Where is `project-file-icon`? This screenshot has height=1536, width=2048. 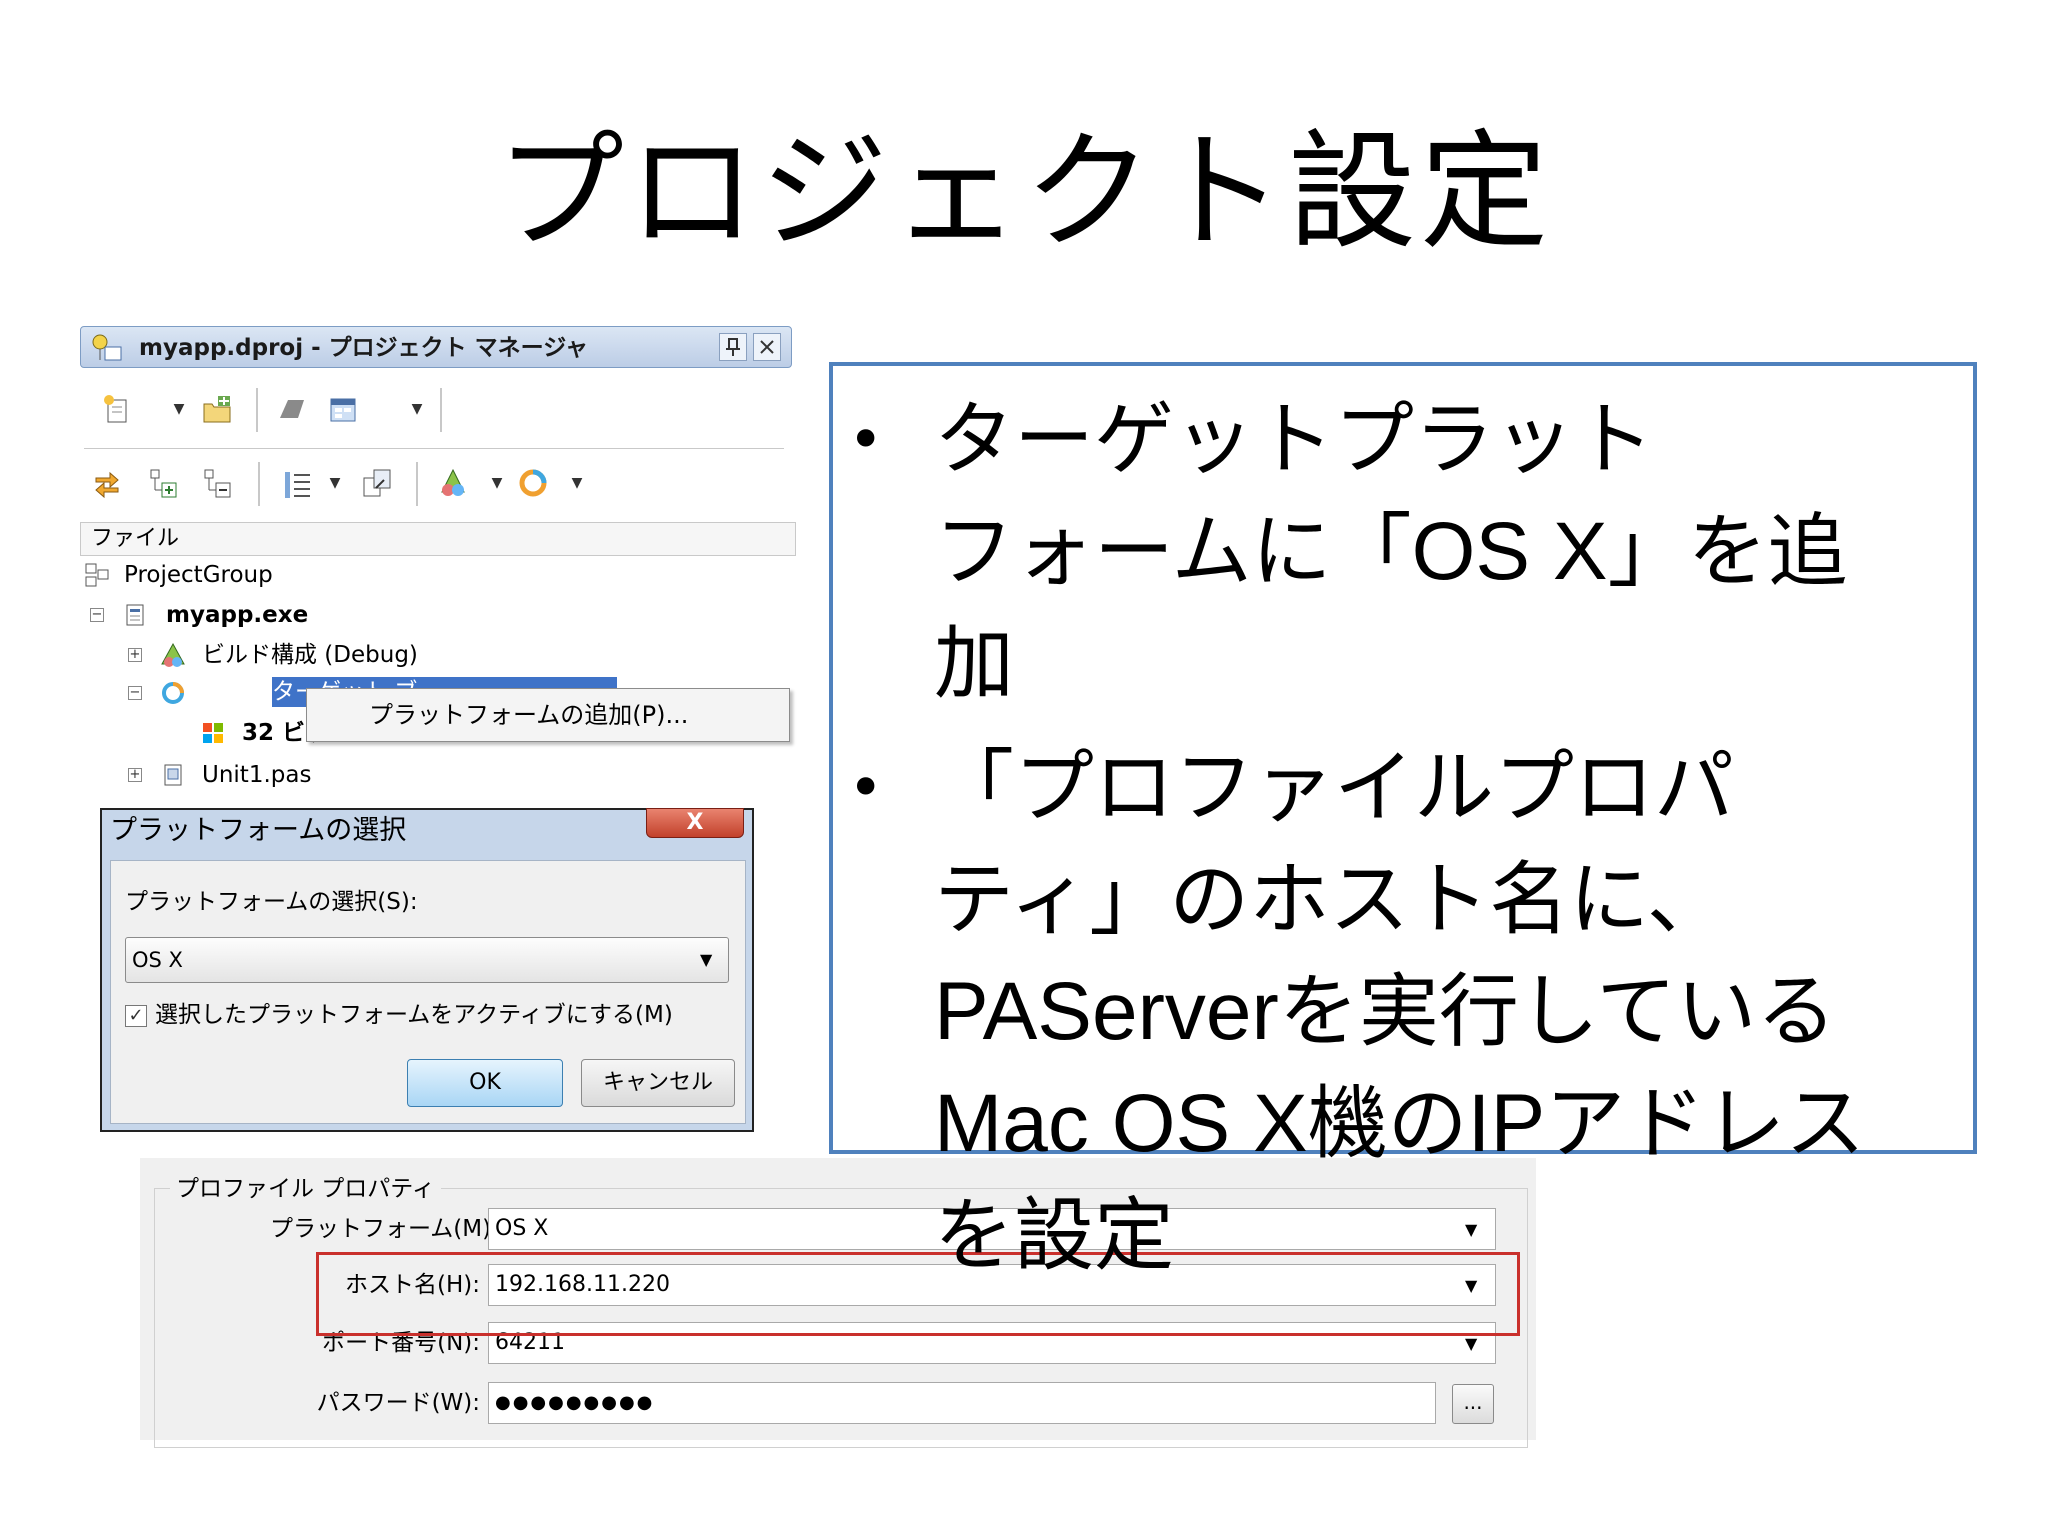 project-file-icon is located at coordinates (135, 615).